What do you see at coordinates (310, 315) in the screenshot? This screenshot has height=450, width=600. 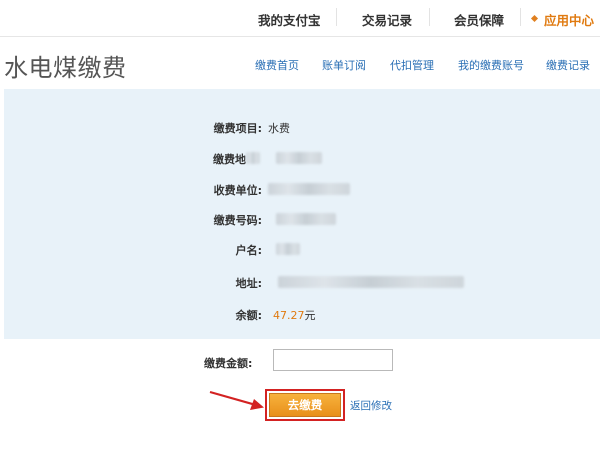 I see `balance-unit: 元` at bounding box center [310, 315].